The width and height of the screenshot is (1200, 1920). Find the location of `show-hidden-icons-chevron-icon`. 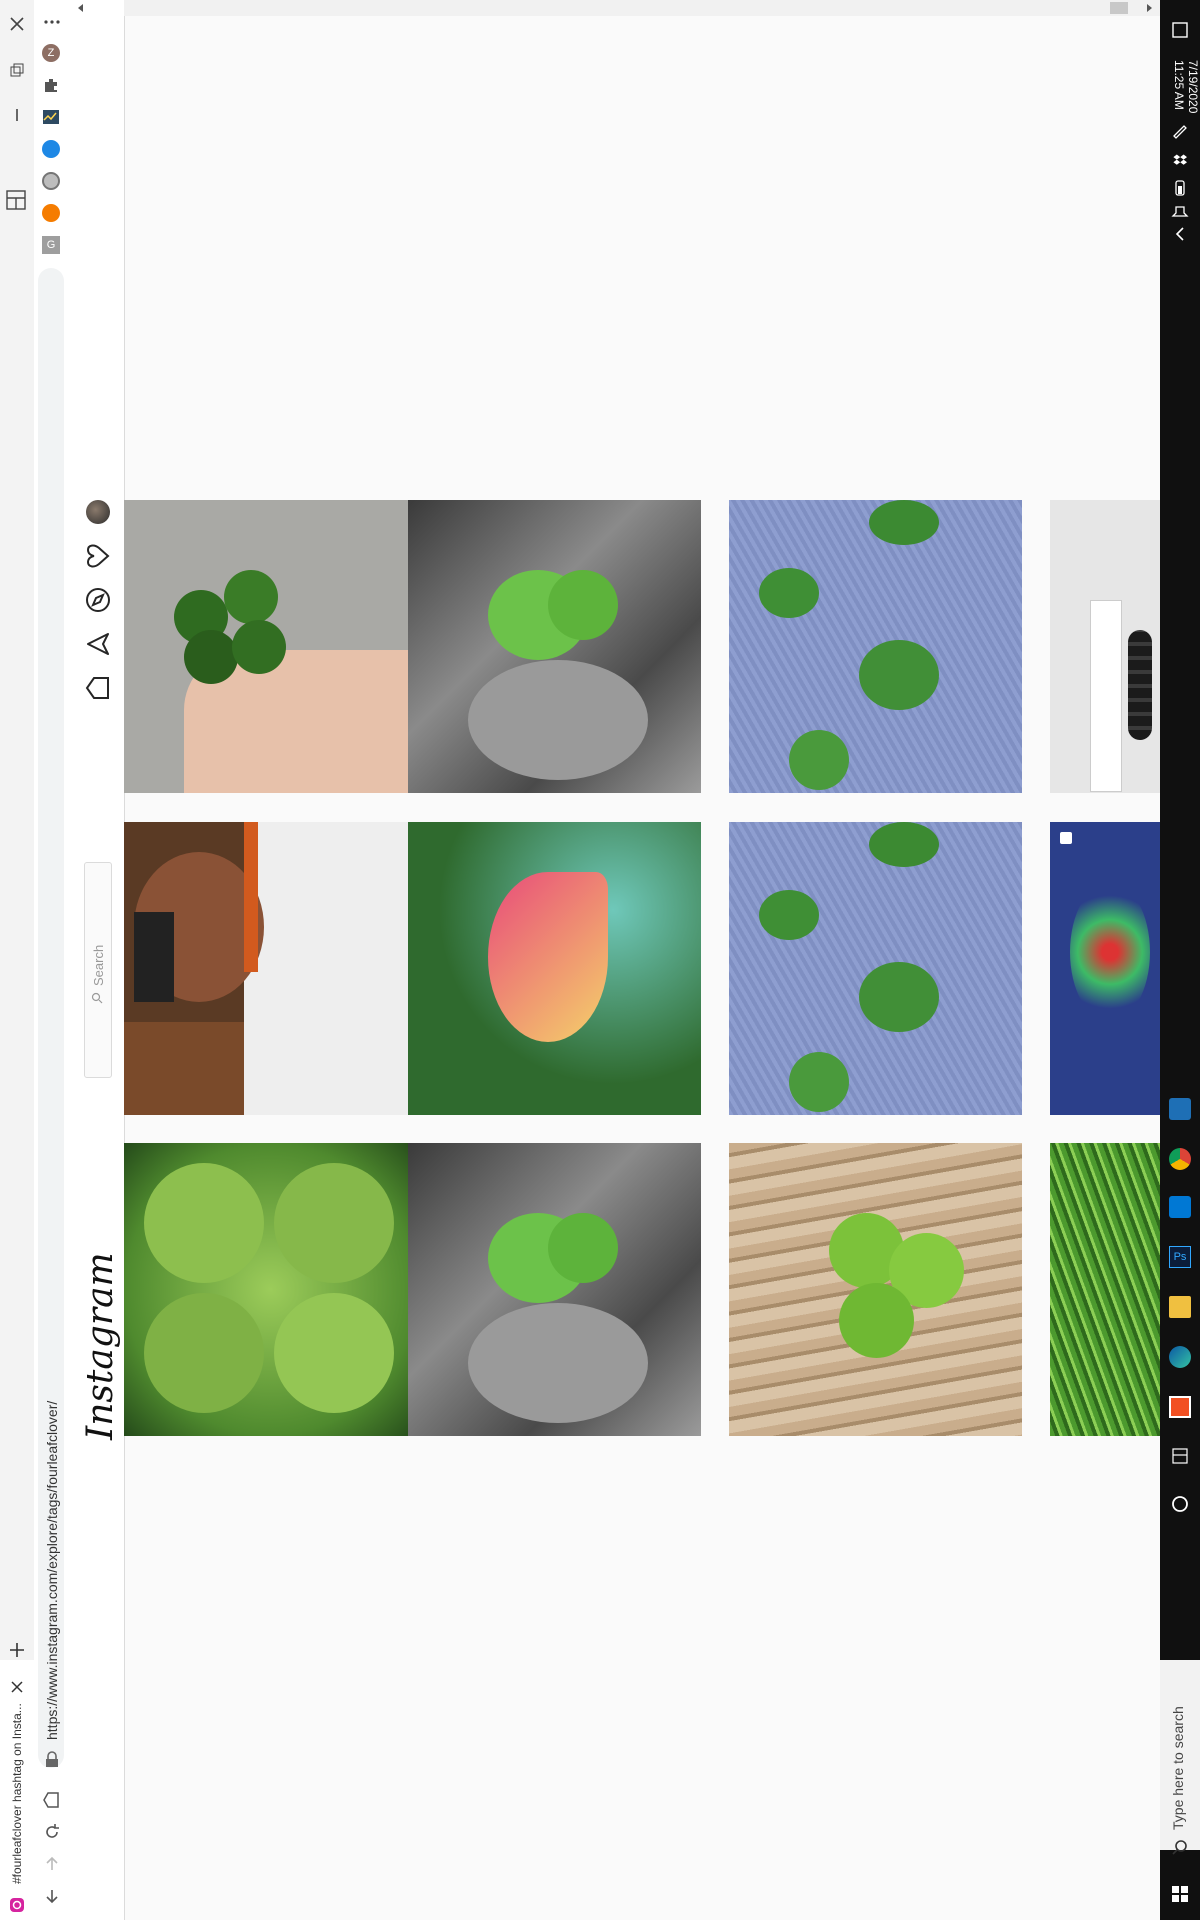

show-hidden-icons-chevron-icon is located at coordinates (1180, 234).